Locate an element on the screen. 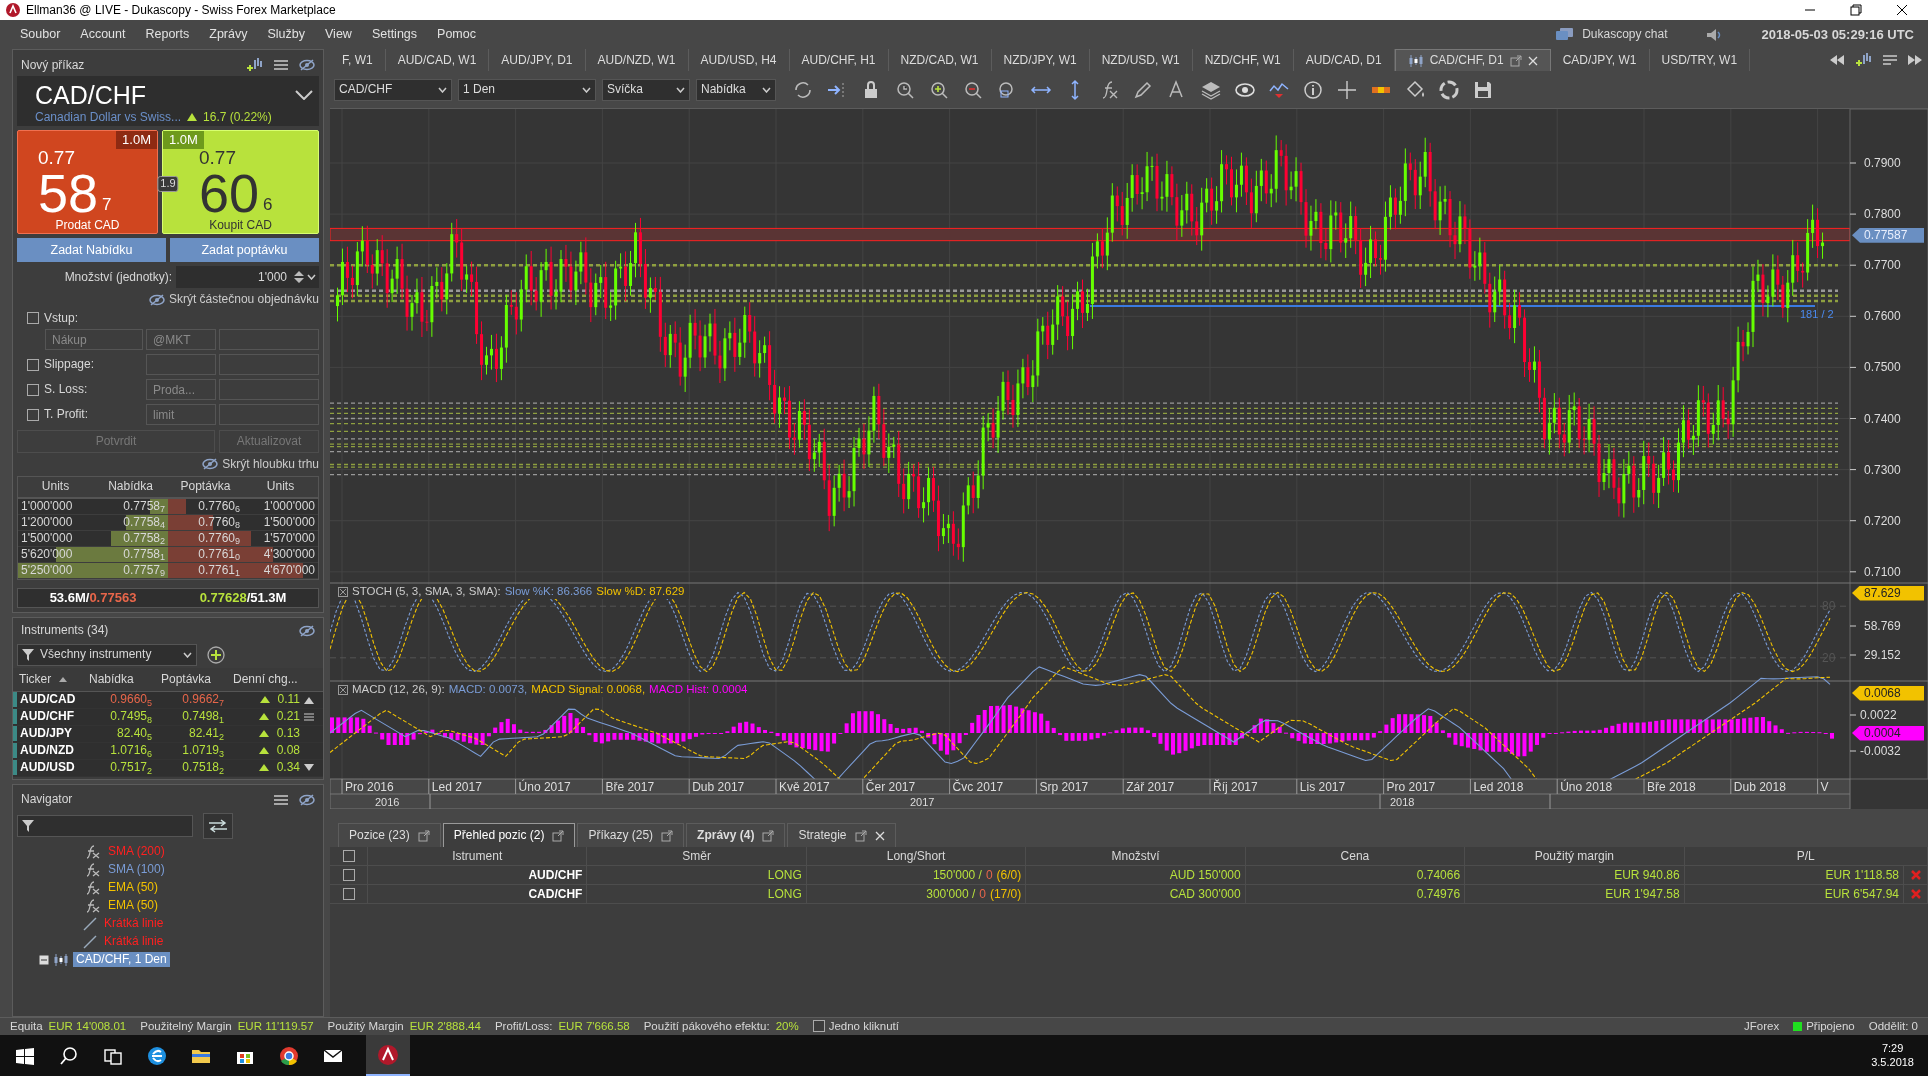  scroll-left-icon is located at coordinates (1837, 60).